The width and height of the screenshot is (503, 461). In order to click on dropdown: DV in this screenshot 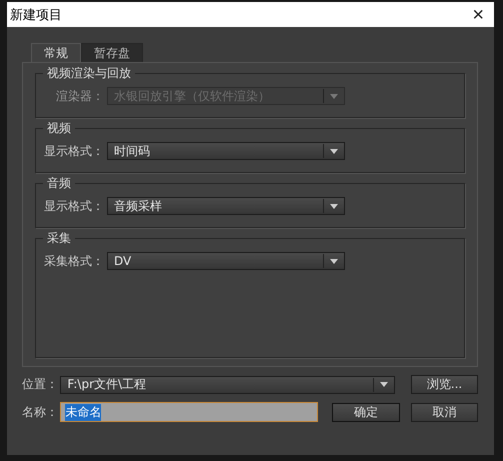, I will do `click(226, 261)`.